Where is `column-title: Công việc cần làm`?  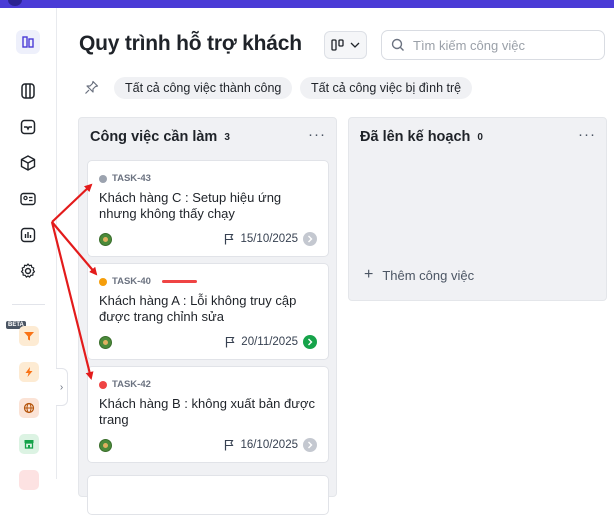
column-title: Công việc cần làm is located at coordinates (154, 137).